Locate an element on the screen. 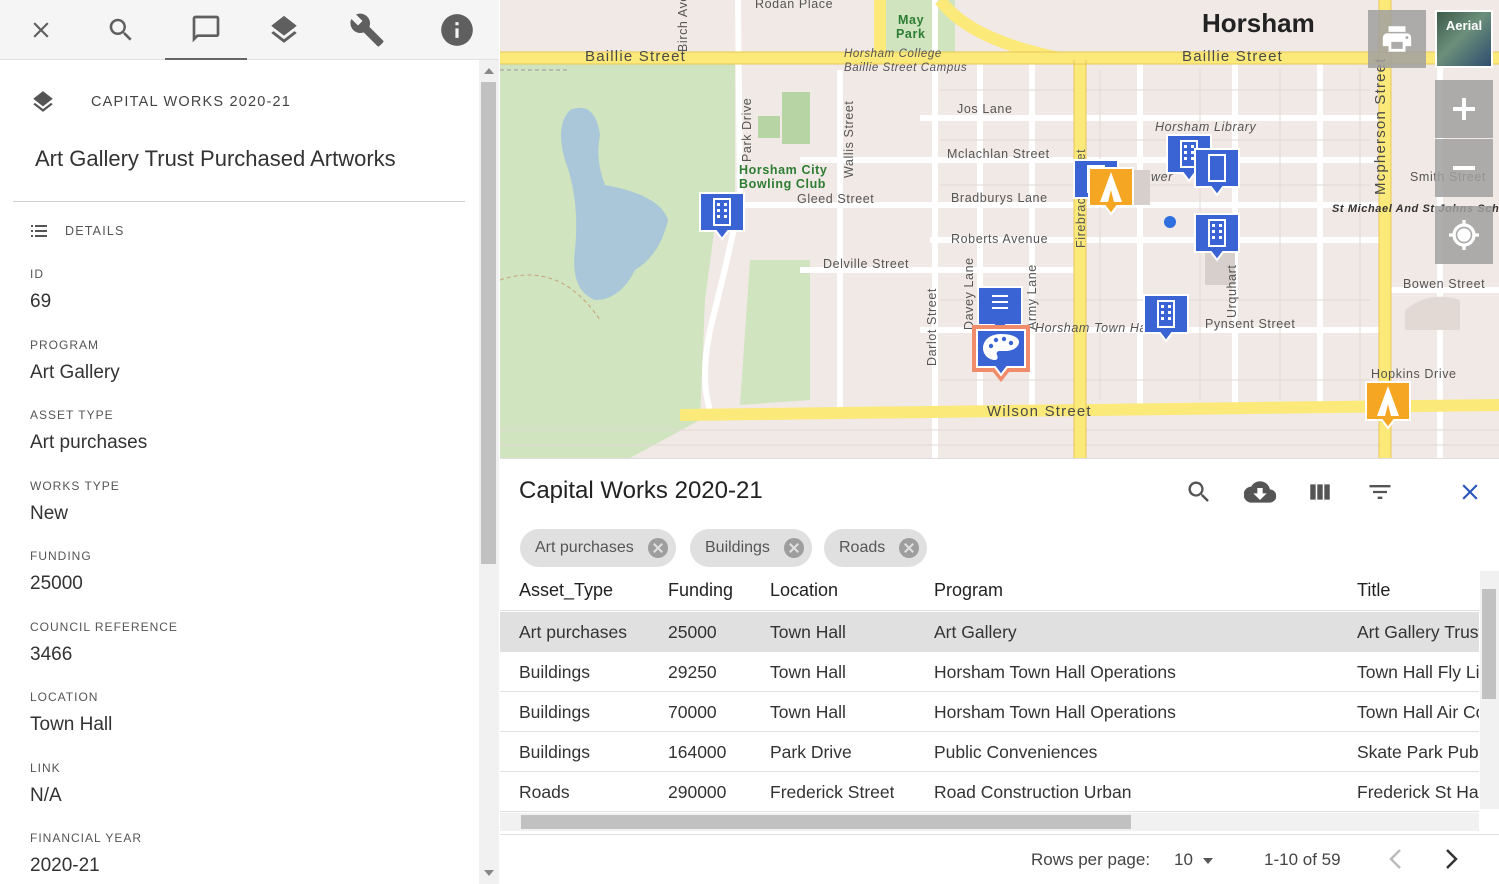 The height and width of the screenshot is (884, 1499). previous-page-button is located at coordinates (1396, 861).